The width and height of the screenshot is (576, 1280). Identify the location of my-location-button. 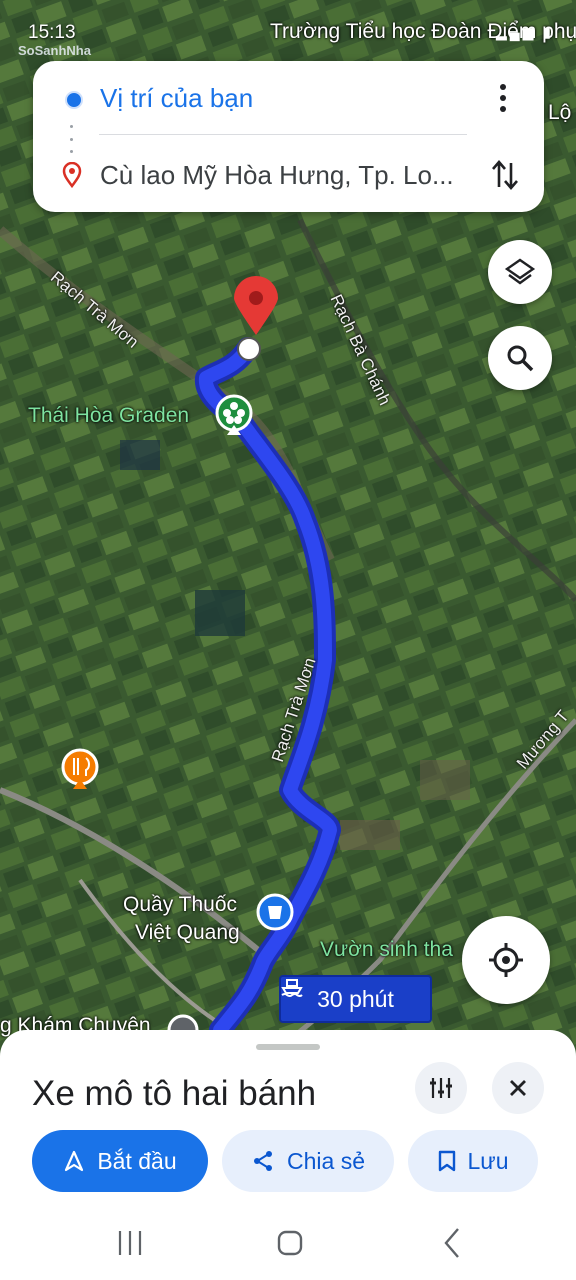
(506, 960).